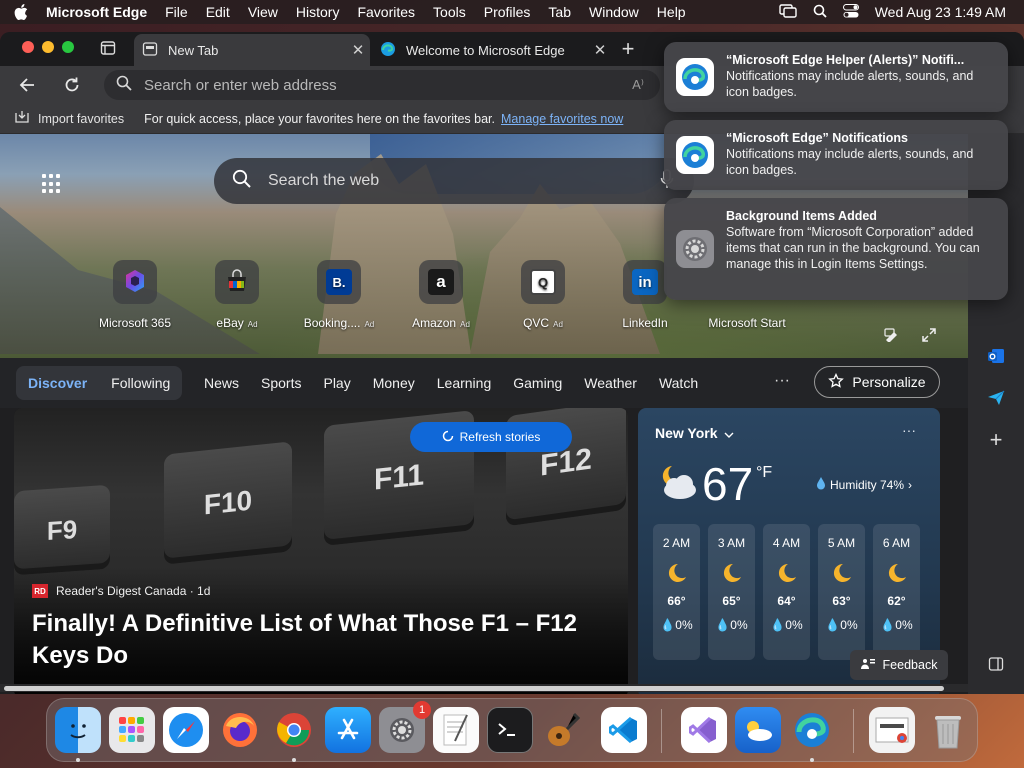 This screenshot has width=1024, height=768. What do you see at coordinates (394, 383) in the screenshot?
I see `feed-link-money: Money` at bounding box center [394, 383].